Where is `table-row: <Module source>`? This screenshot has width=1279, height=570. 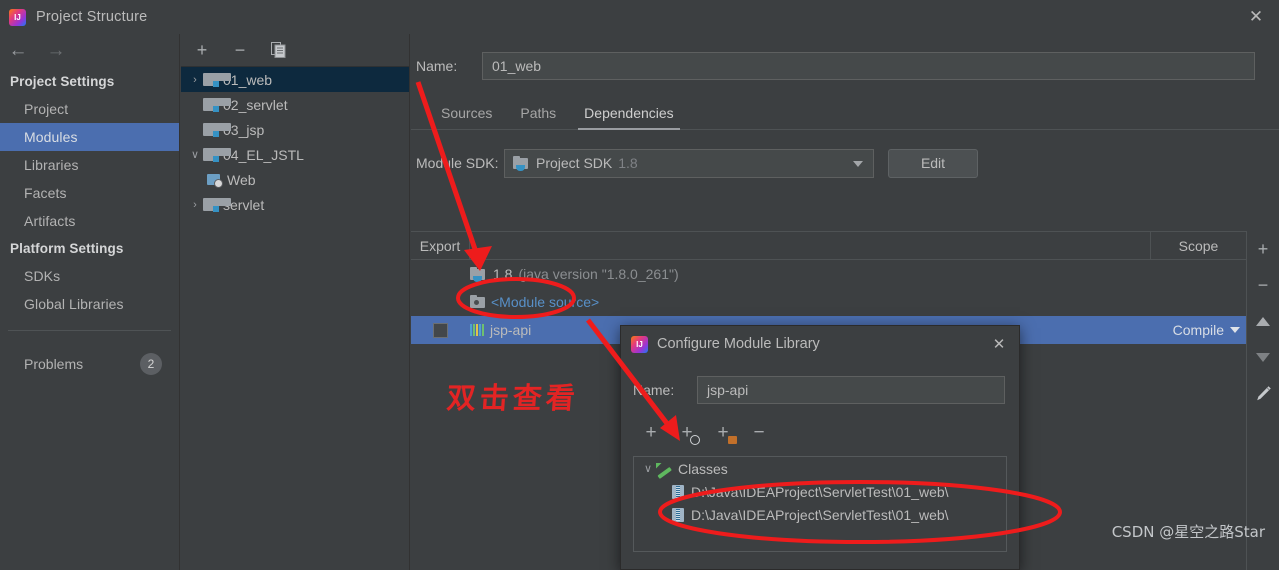 table-row: <Module source> is located at coordinates (845, 302).